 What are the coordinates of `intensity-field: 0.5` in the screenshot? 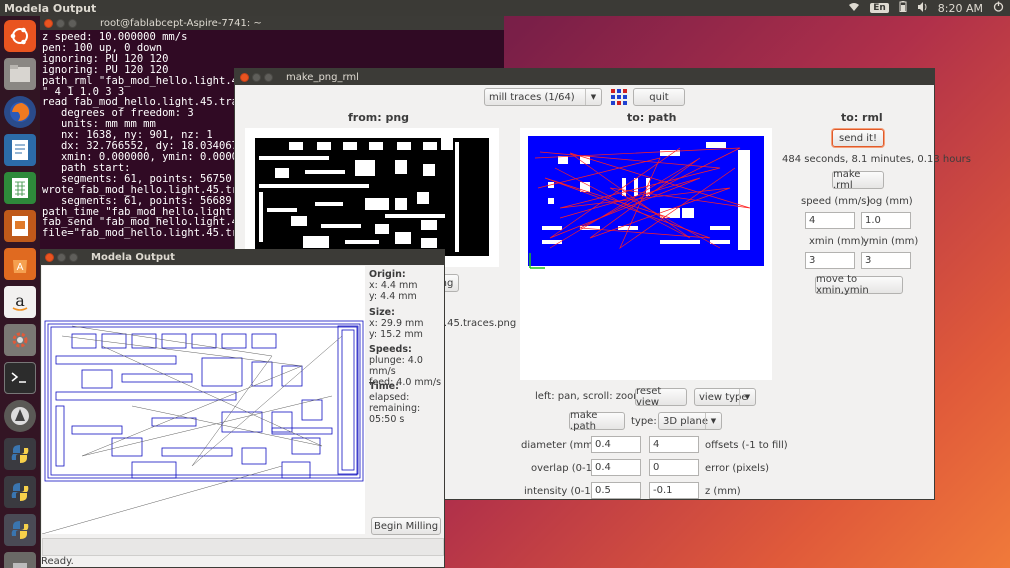 It's located at (616, 490).